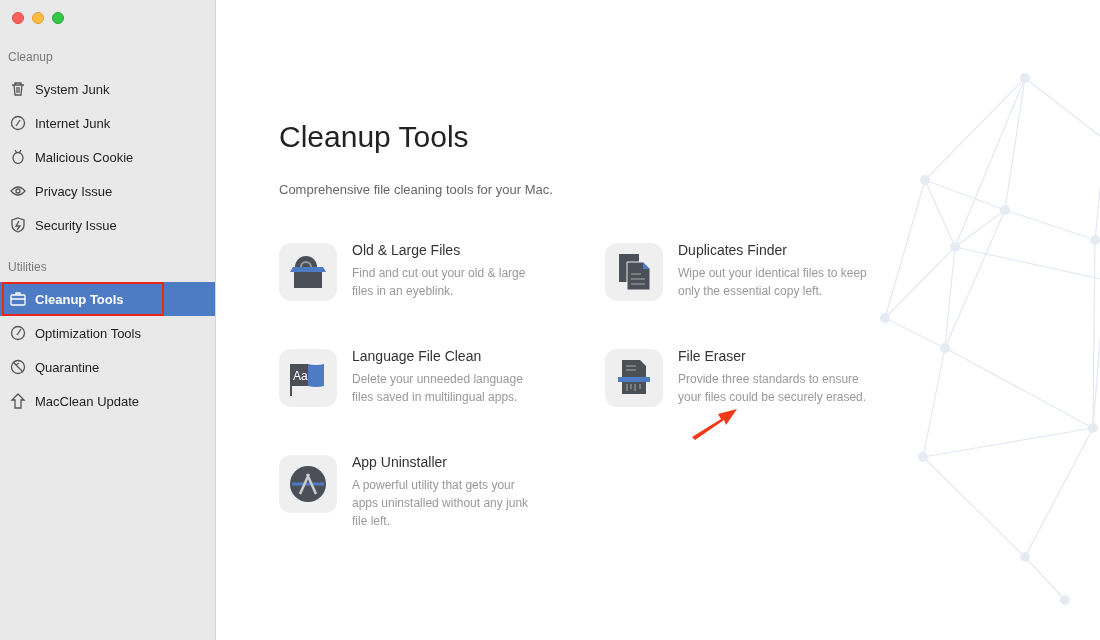 This screenshot has width=1100, height=640. I want to click on box-icon, so click(308, 272).